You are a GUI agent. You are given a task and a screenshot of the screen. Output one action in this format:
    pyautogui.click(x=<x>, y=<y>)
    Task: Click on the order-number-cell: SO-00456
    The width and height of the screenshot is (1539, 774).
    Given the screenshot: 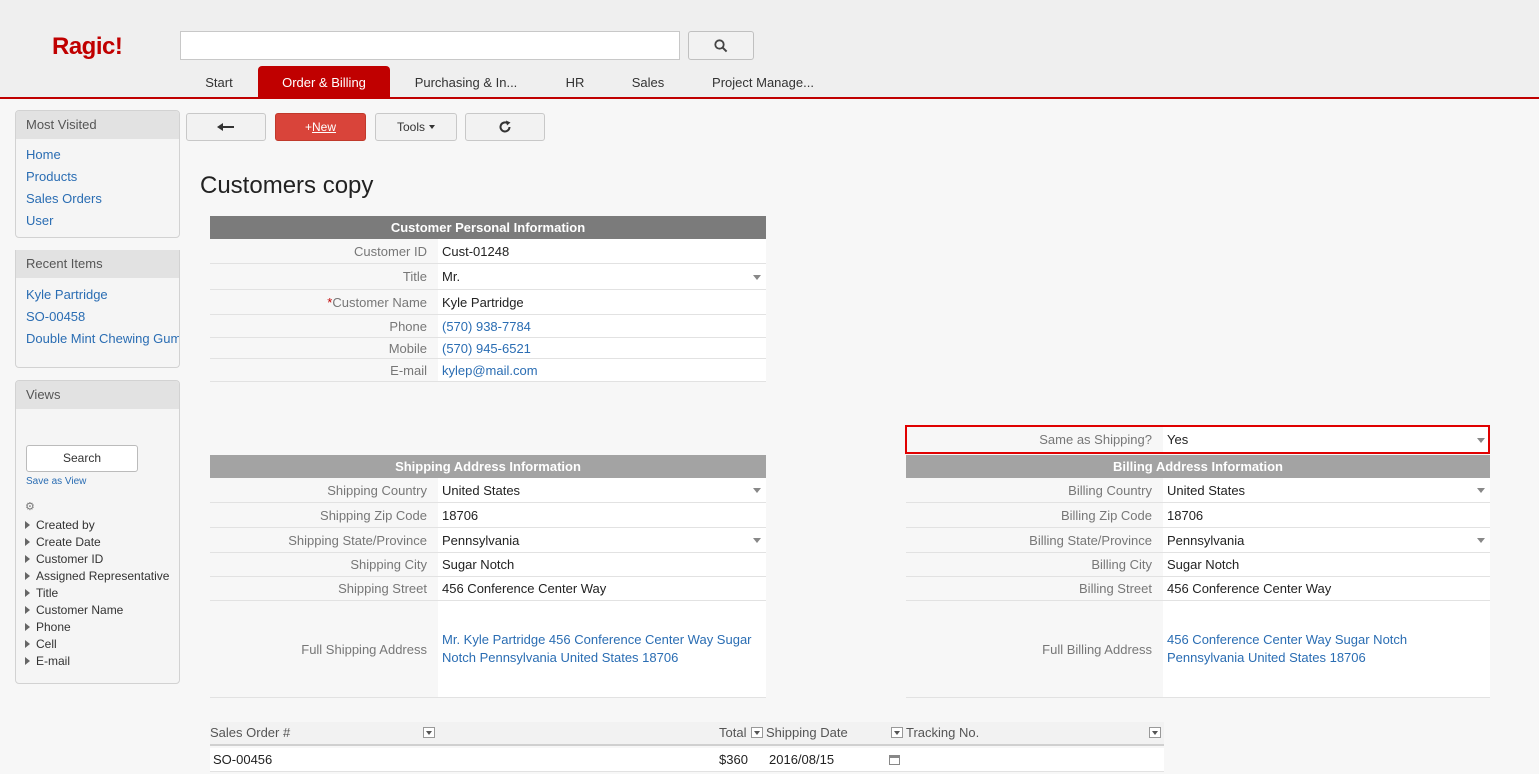 What is the action you would take?
    pyautogui.click(x=242, y=760)
    